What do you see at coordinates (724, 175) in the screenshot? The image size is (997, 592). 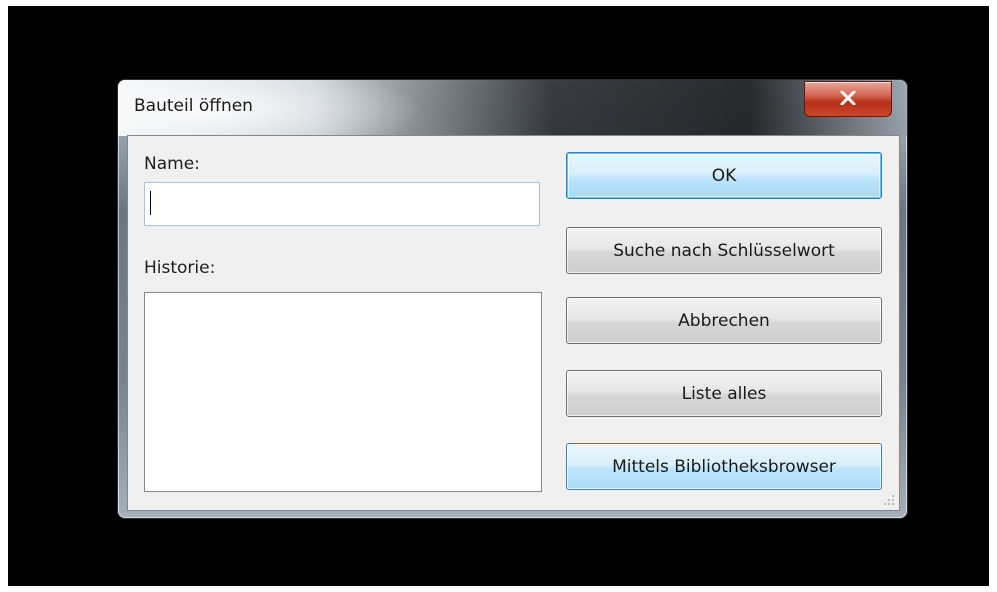 I see `ok-button: OK` at bounding box center [724, 175].